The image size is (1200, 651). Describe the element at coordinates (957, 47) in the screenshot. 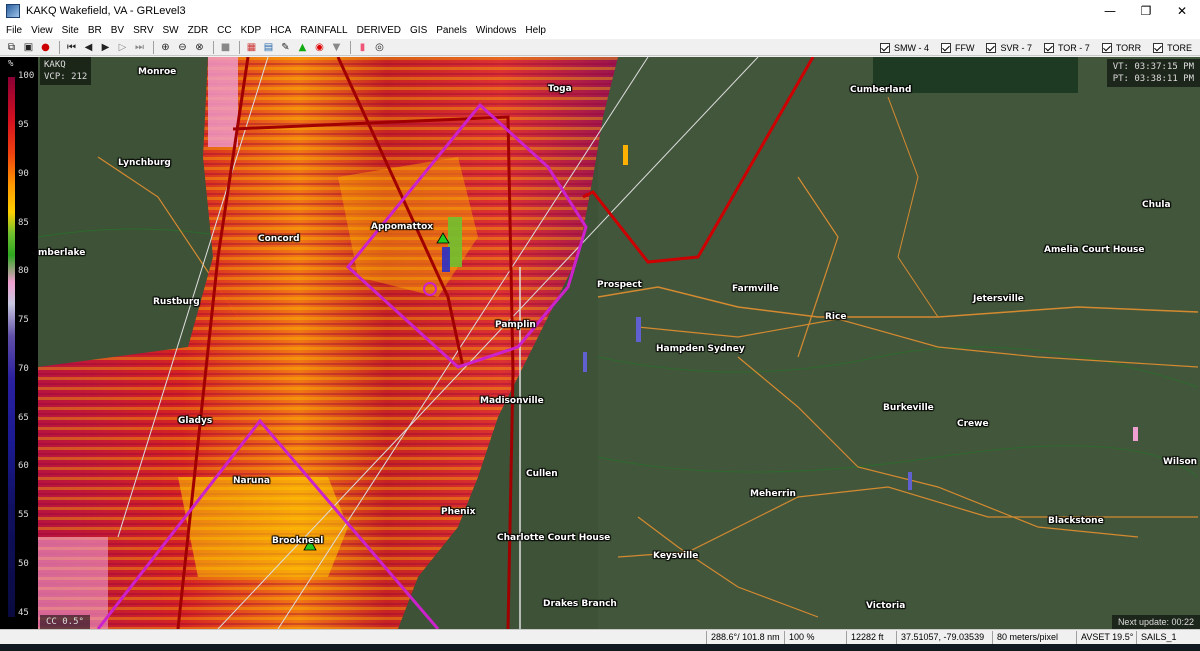

I see `toggle-ffw: FFW` at that location.